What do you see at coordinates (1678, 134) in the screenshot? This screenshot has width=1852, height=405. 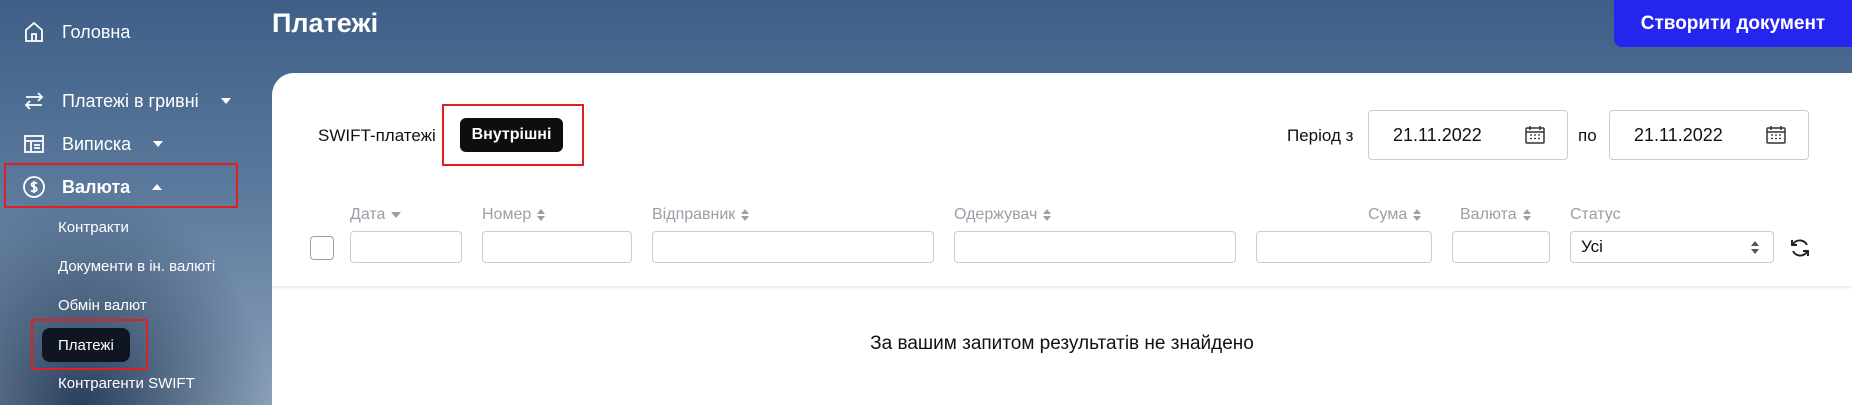 I see `date-to-value: 21.11.2022` at bounding box center [1678, 134].